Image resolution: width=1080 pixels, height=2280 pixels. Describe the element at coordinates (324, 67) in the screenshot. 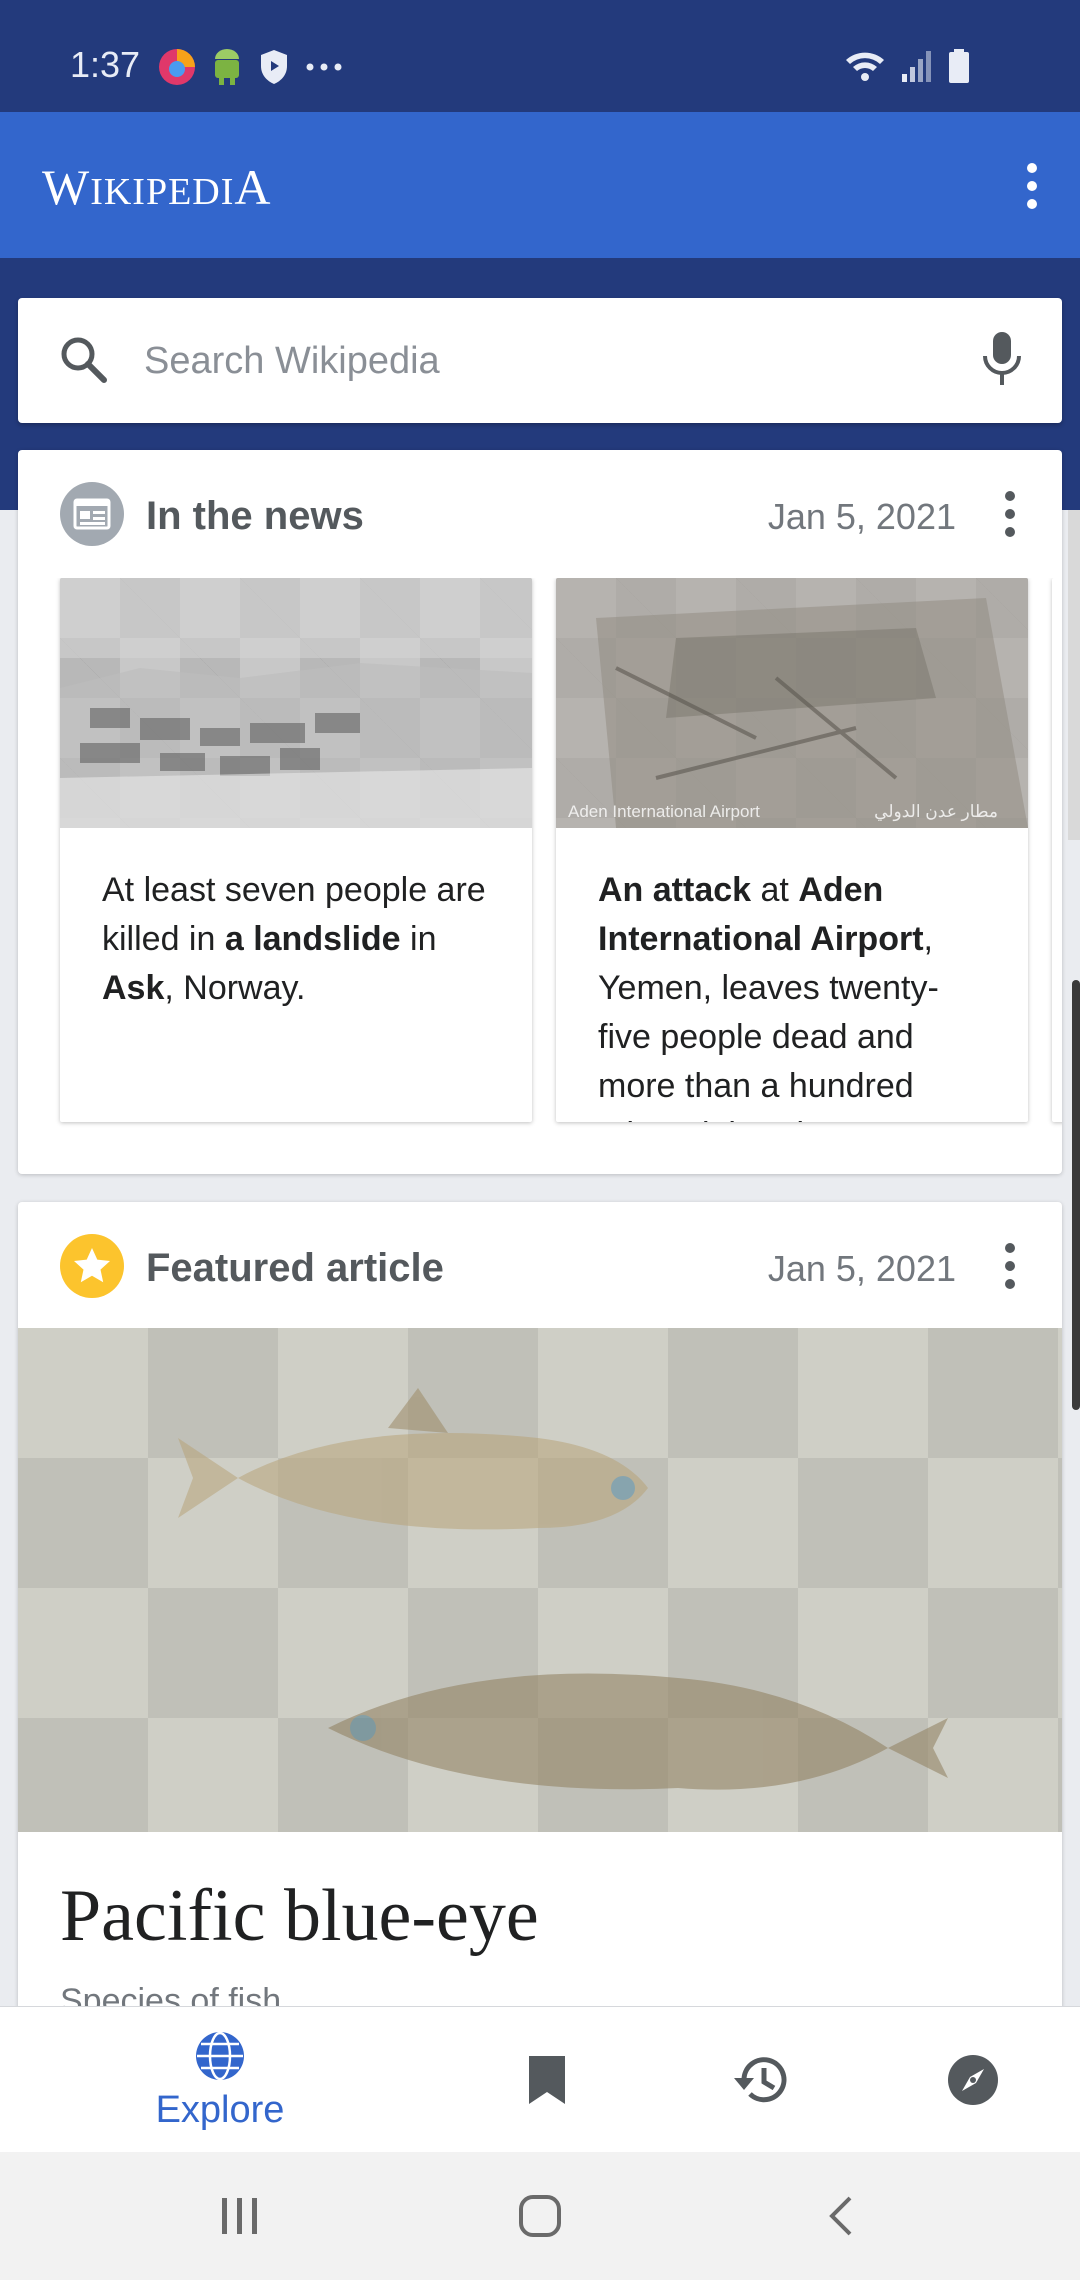

I see `more-dots-icon` at that location.